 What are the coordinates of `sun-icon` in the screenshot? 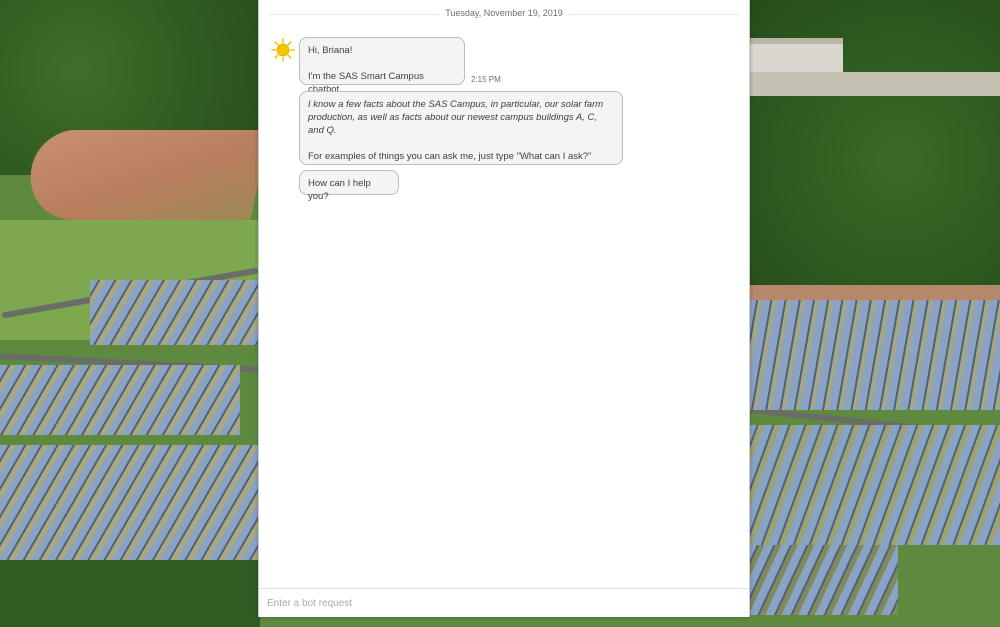 It's located at (283, 50).